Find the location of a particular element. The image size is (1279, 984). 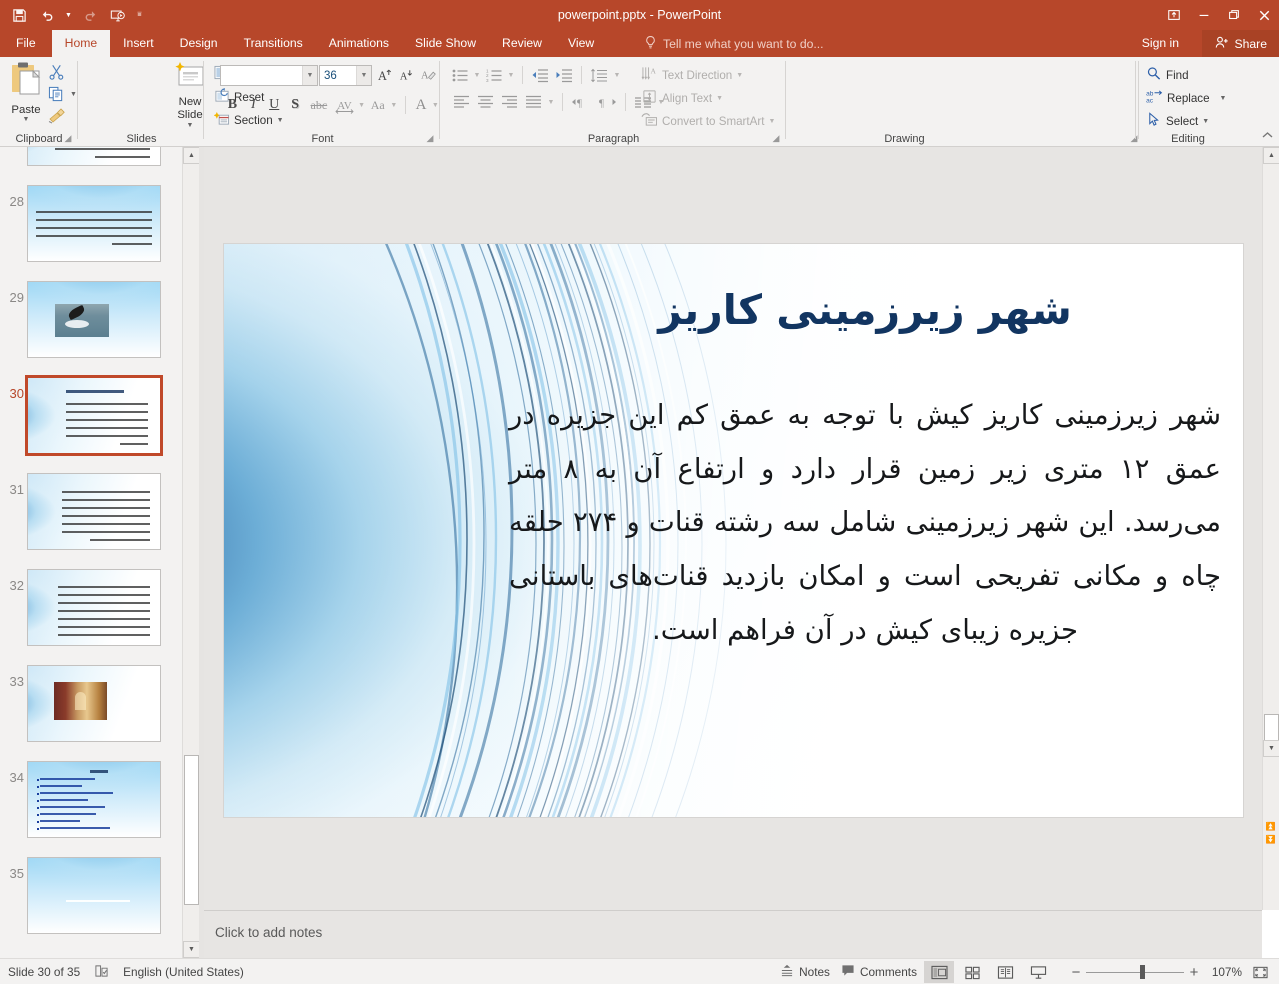

clipboard-dialog-launcher: ◢ is located at coordinates (68, 138).